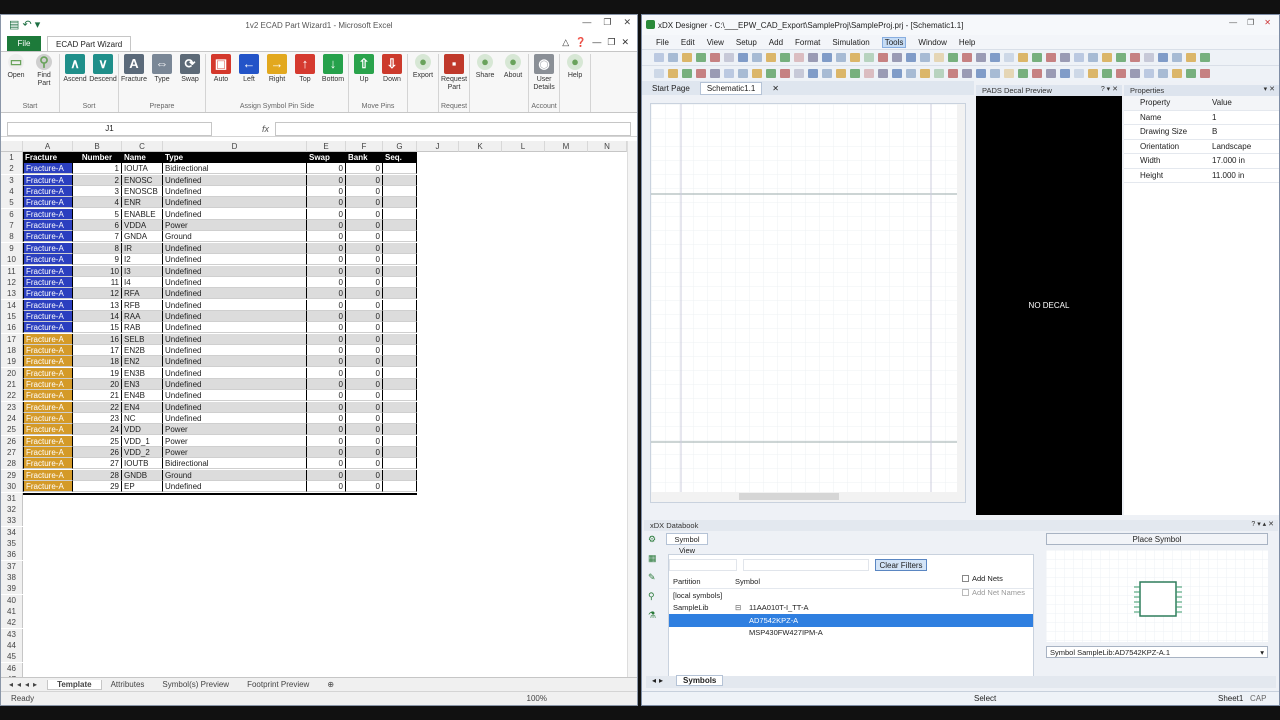  I want to click on tab-schematic: Schematic1.1, so click(731, 88).